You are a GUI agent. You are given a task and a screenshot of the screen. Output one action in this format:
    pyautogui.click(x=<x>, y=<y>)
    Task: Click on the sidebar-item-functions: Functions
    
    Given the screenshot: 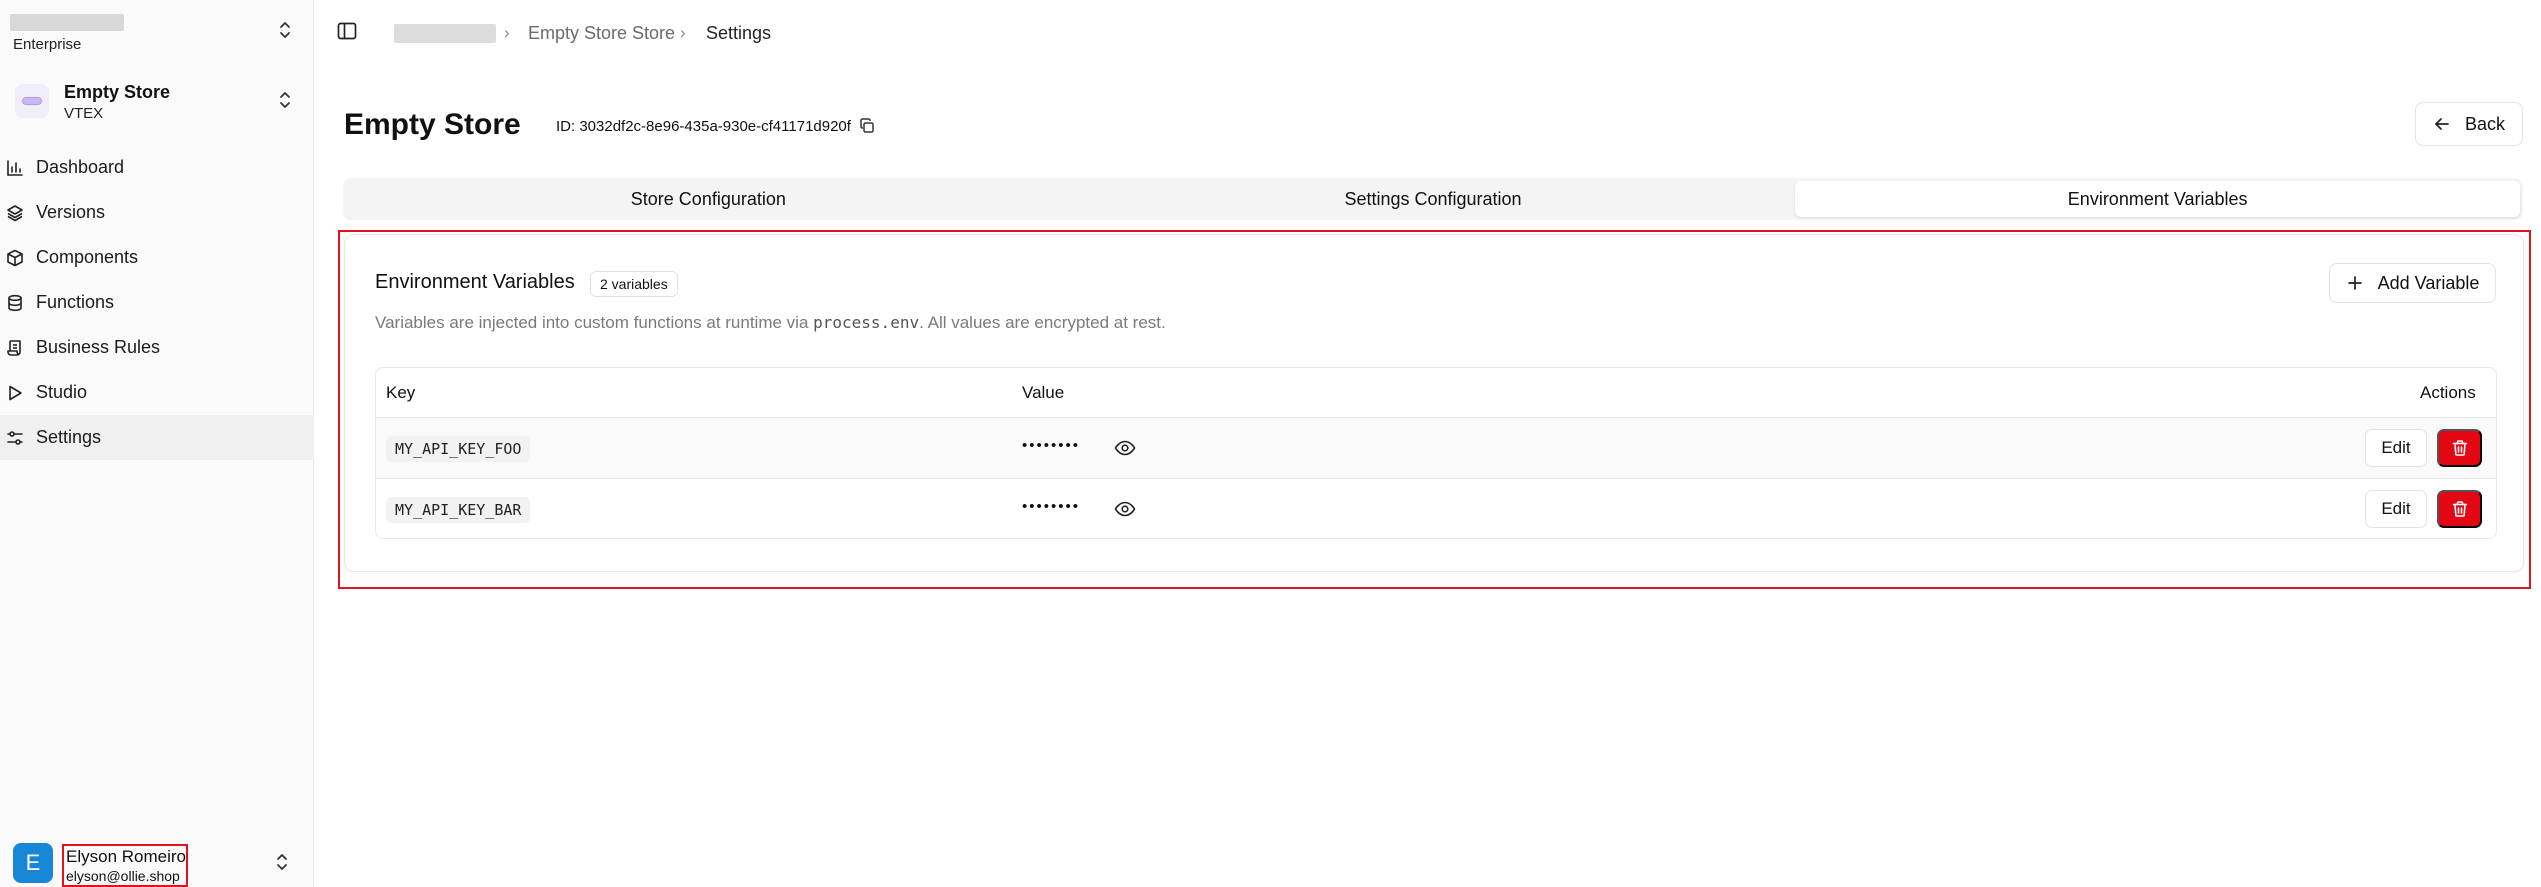 What is the action you would take?
    pyautogui.click(x=157, y=302)
    